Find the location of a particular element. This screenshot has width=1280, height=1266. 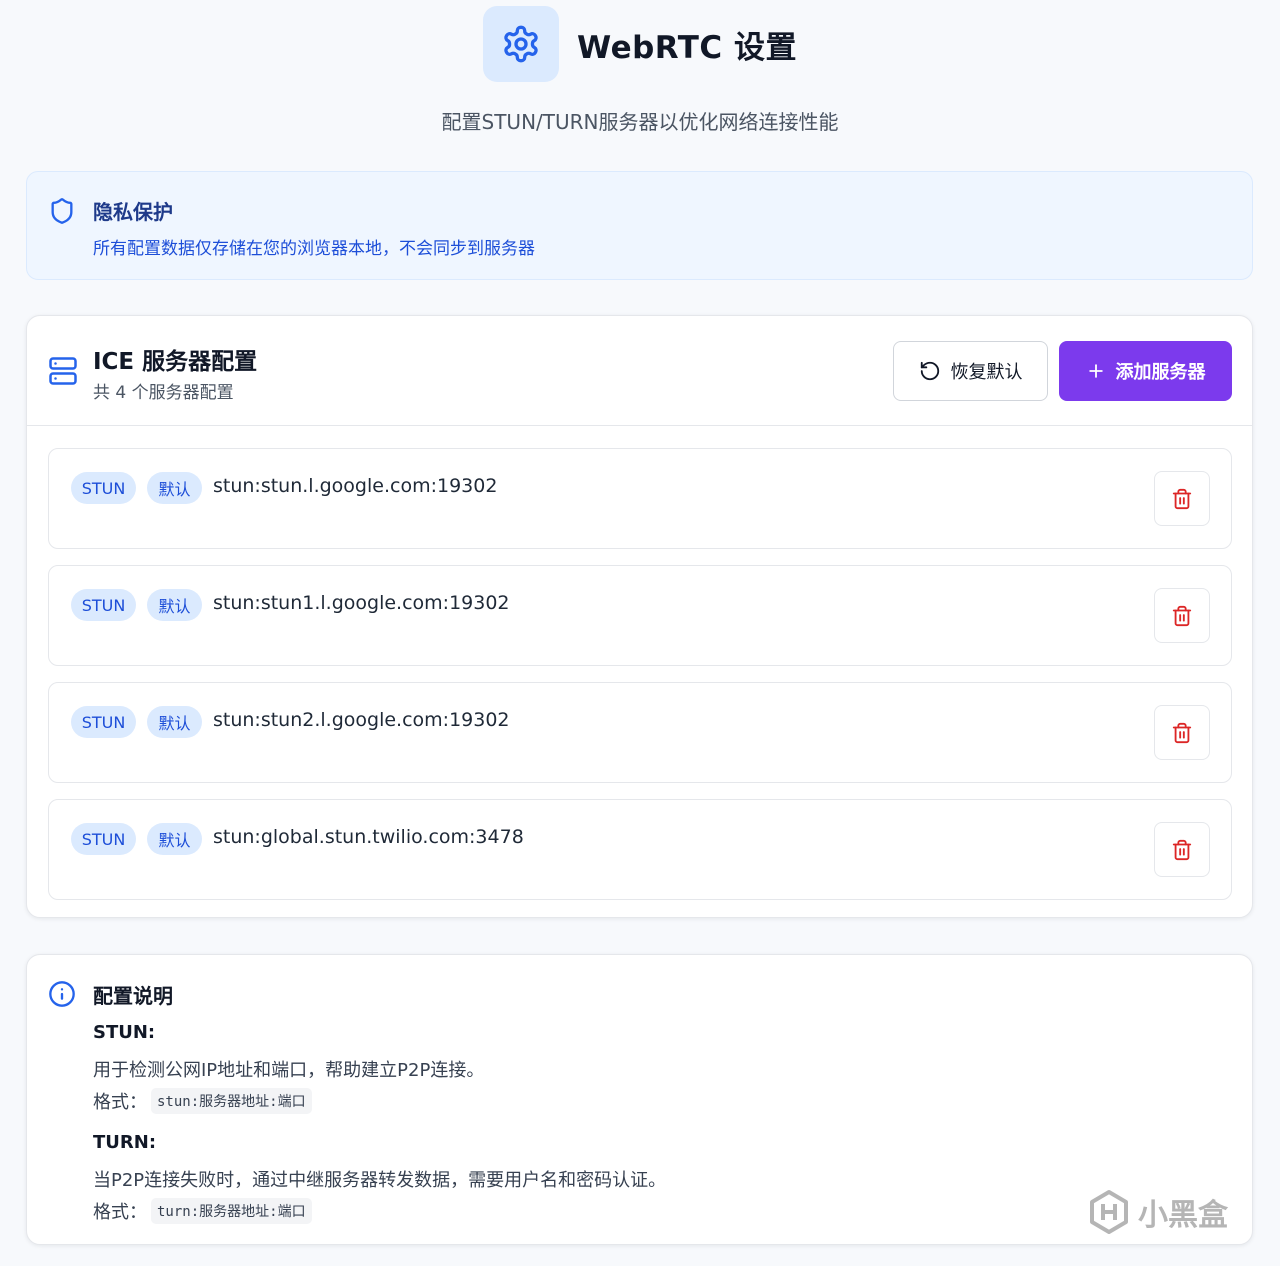

turn-format: 格式： turn:服务器地址:端口 is located at coordinates (202, 1211).